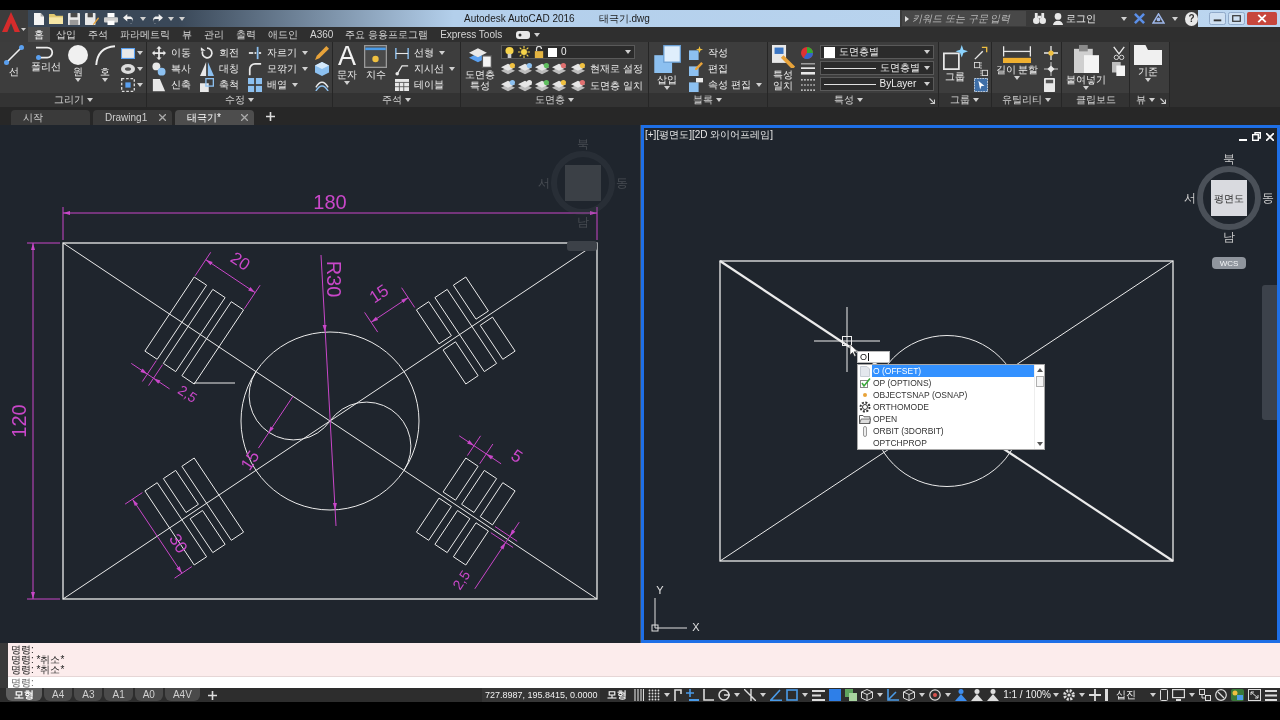 This screenshot has width=1280, height=720. Describe the element at coordinates (171, 69) in the screenshot. I see `tool-button: 복사` at that location.